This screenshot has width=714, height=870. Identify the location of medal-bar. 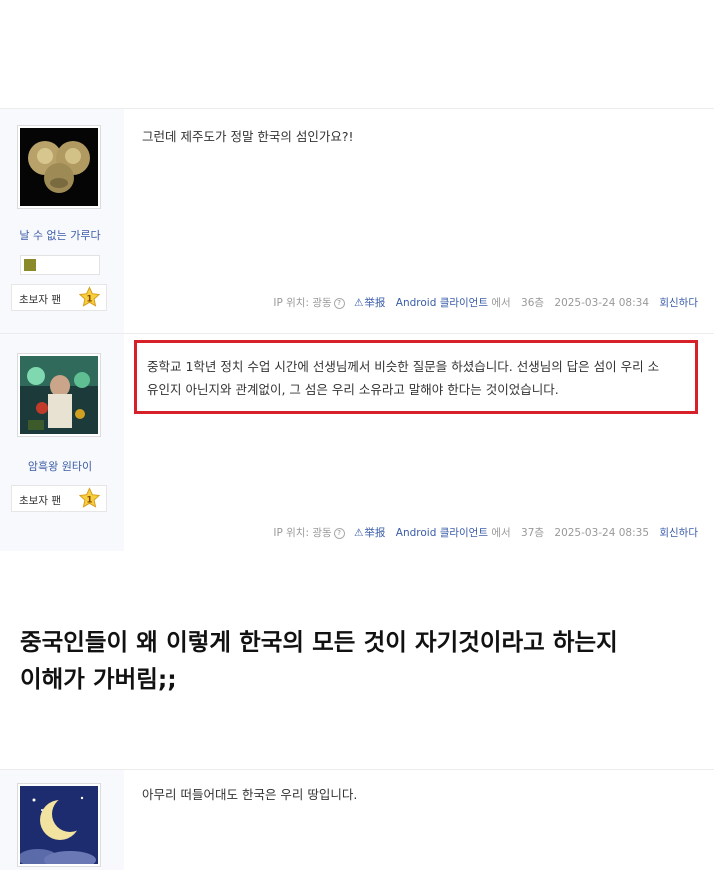
(60, 265).